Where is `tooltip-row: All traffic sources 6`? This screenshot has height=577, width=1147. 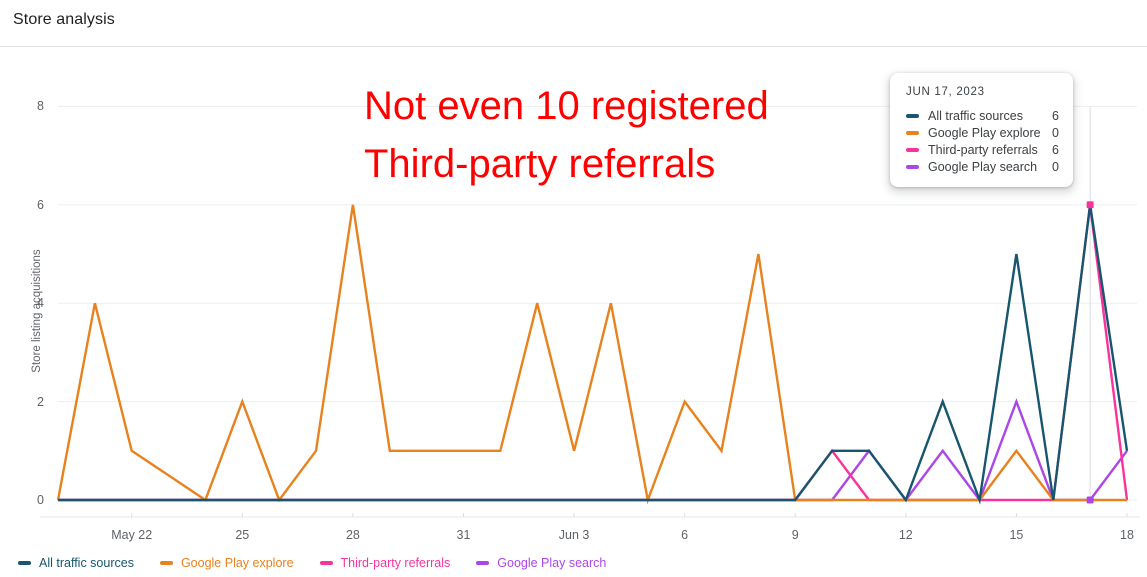
tooltip-row: All traffic sources 6 is located at coordinates (982, 115).